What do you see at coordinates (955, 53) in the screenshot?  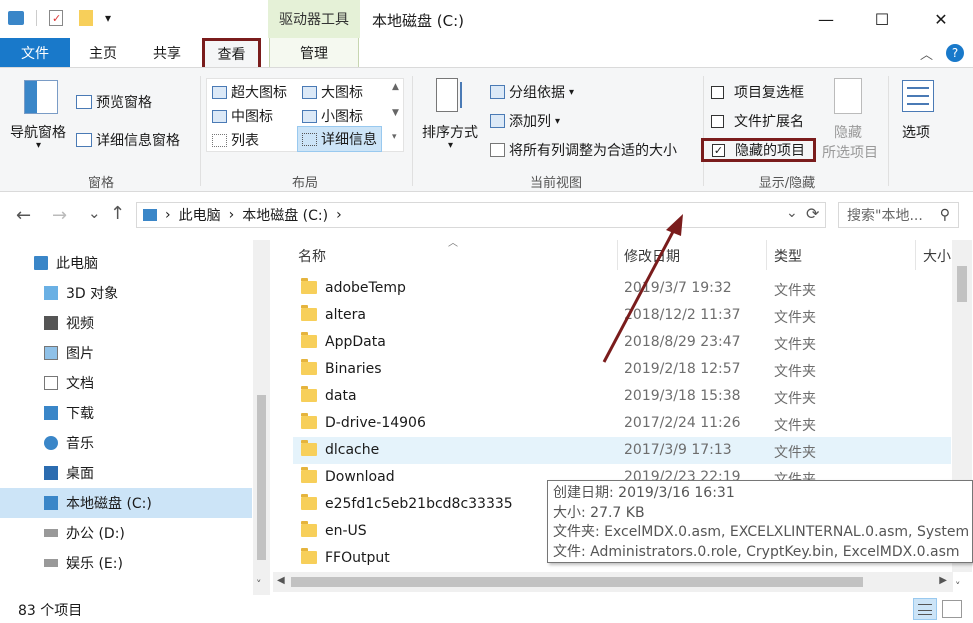 I see `help-icon: ?` at bounding box center [955, 53].